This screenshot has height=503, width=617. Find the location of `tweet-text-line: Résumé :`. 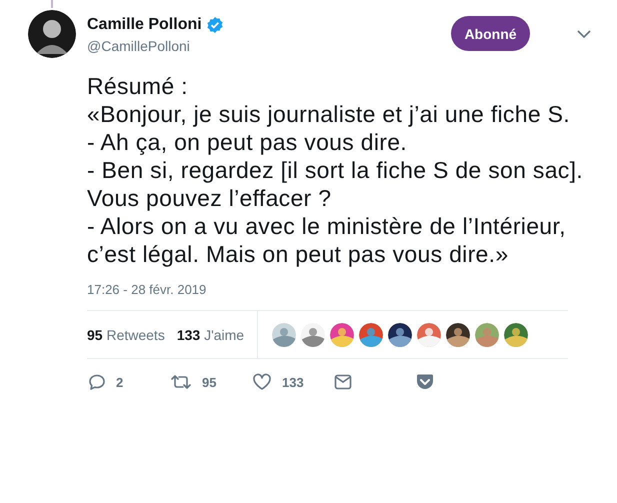

tweet-text-line: Résumé : is located at coordinates (138, 86).